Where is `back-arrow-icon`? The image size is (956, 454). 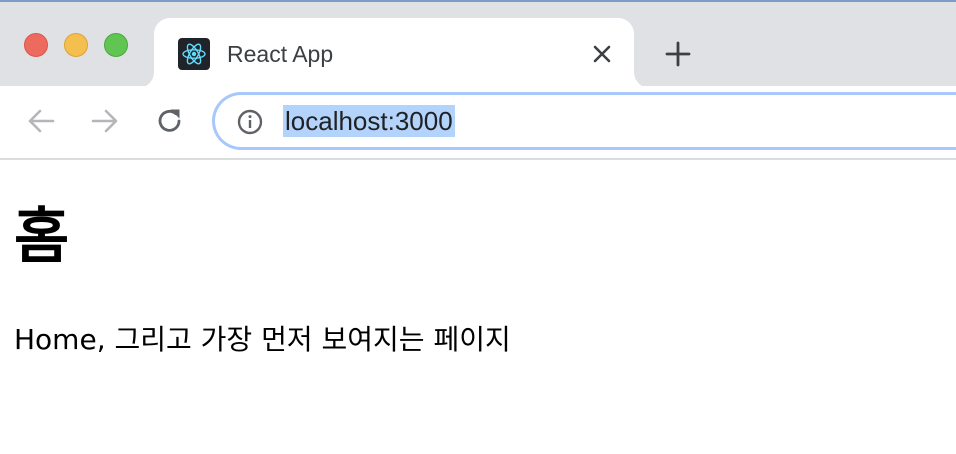
back-arrow-icon is located at coordinates (41, 121).